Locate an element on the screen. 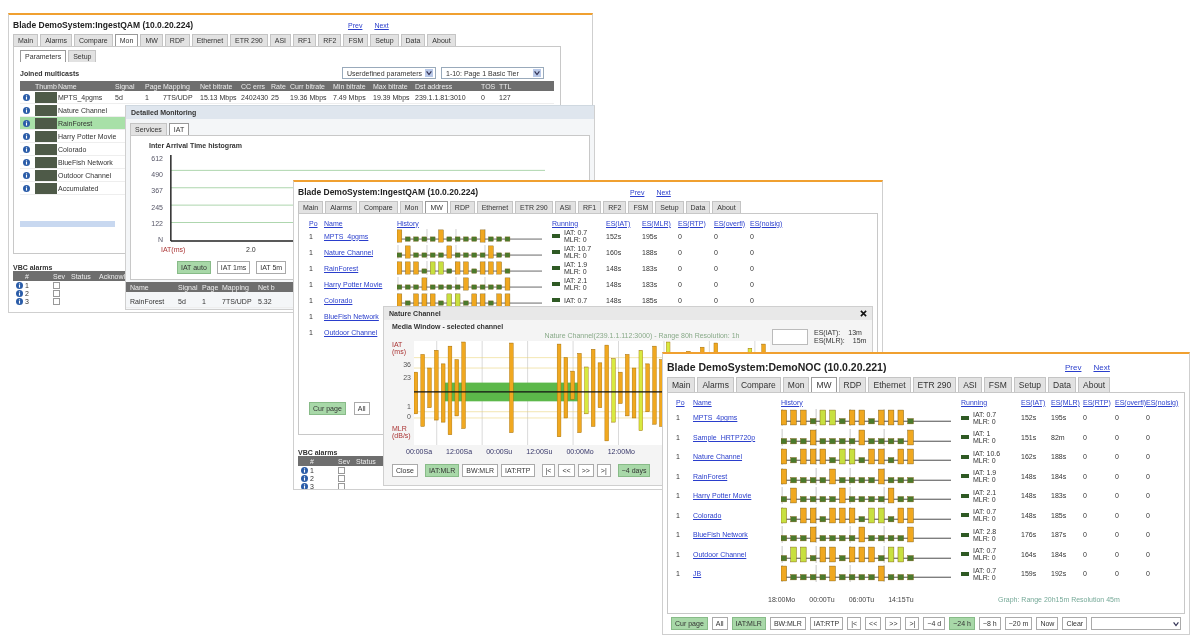 Image resolution: width=1190 pixels, height=635 pixels. tab: RDP is located at coordinates (852, 384).